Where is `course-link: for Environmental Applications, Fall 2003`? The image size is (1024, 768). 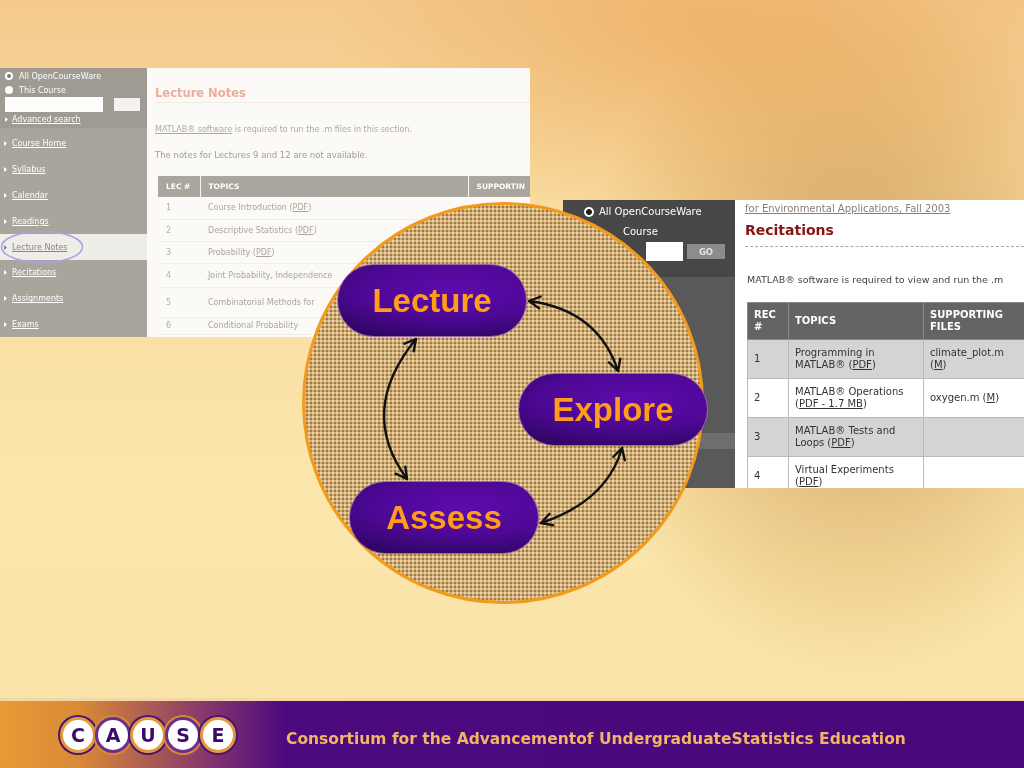 course-link: for Environmental Applications, Fall 2003 is located at coordinates (848, 209).